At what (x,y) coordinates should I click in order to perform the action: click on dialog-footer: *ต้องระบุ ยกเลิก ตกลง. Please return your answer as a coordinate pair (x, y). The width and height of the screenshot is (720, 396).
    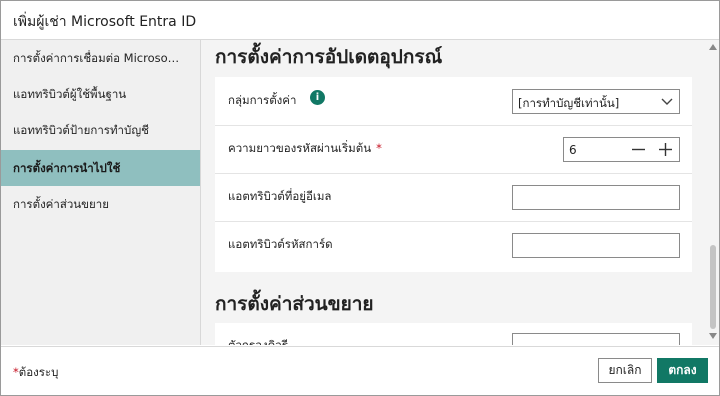
    Looking at the image, I should click on (360, 370).